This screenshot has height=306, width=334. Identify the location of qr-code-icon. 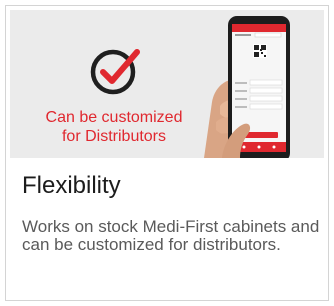
(260, 51).